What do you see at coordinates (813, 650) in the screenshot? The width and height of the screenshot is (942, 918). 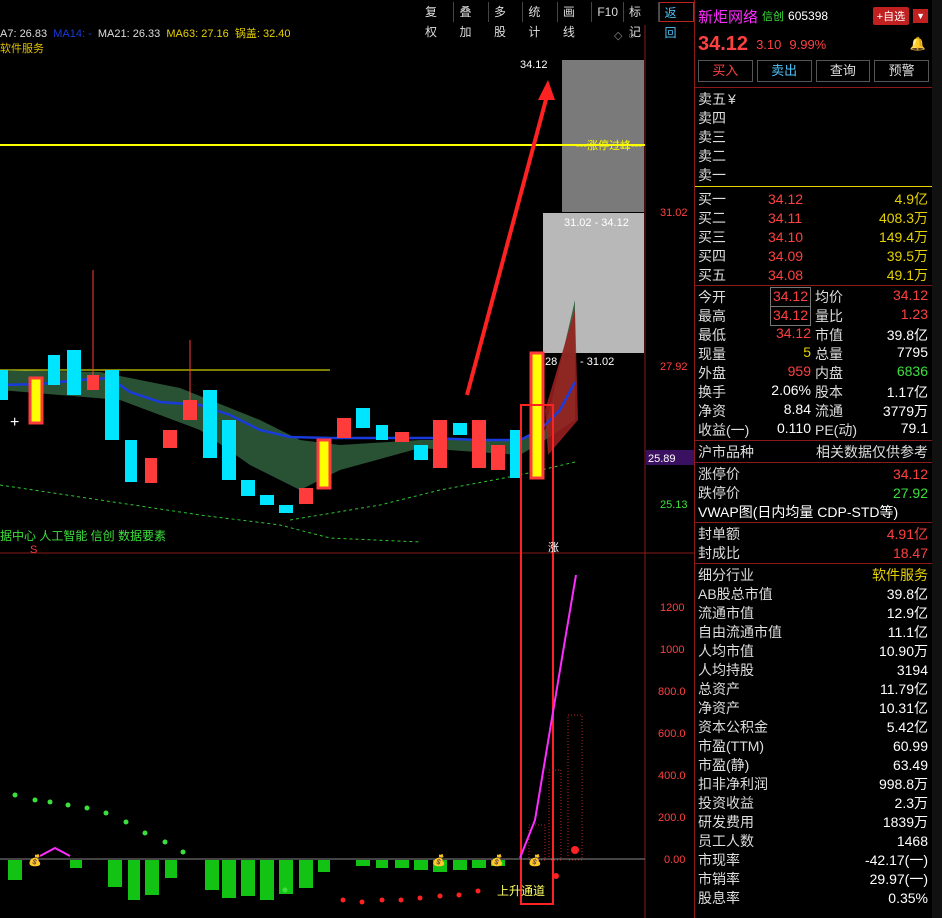 I see `fundamentals-row: 人均市值 10.90万` at bounding box center [813, 650].